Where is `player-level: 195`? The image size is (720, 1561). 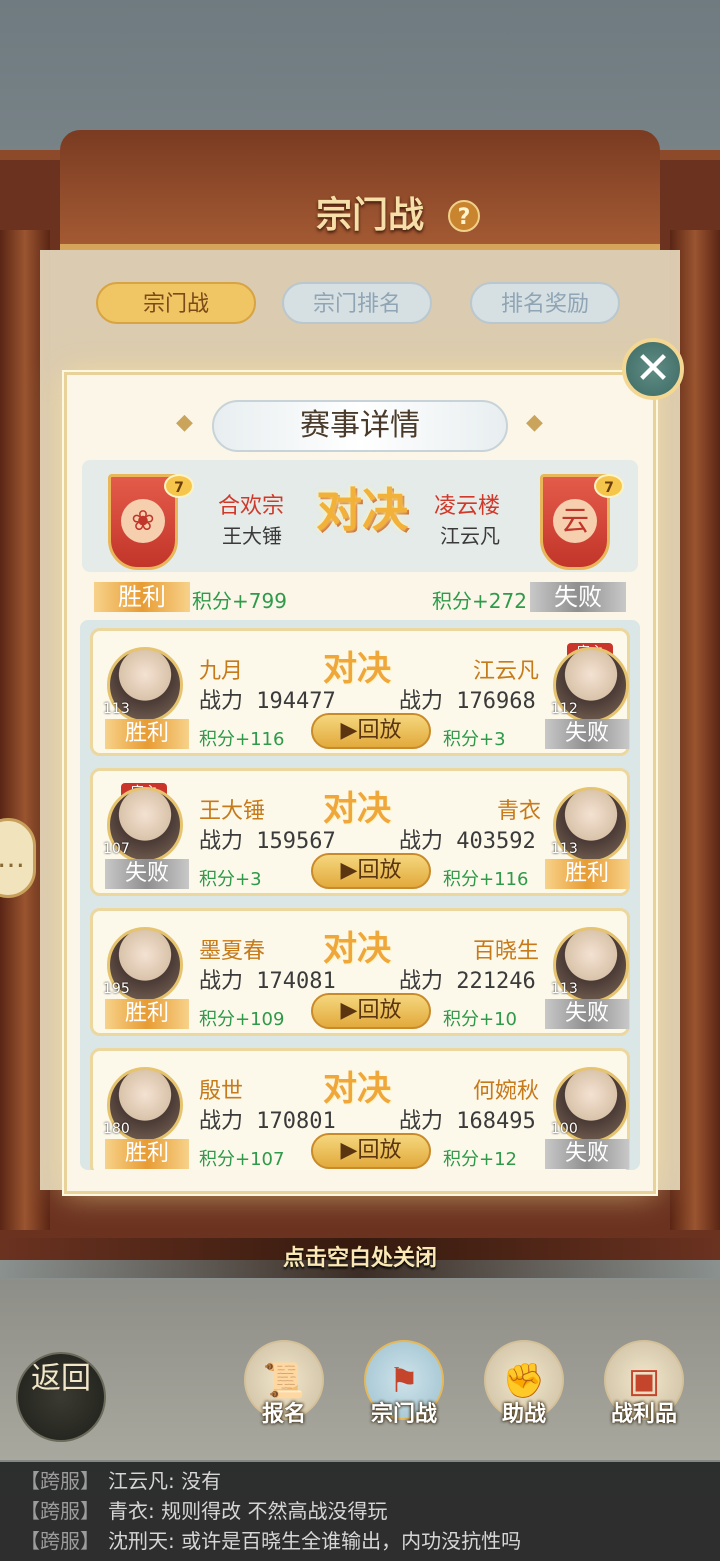
player-level: 195 is located at coordinates (116, 989).